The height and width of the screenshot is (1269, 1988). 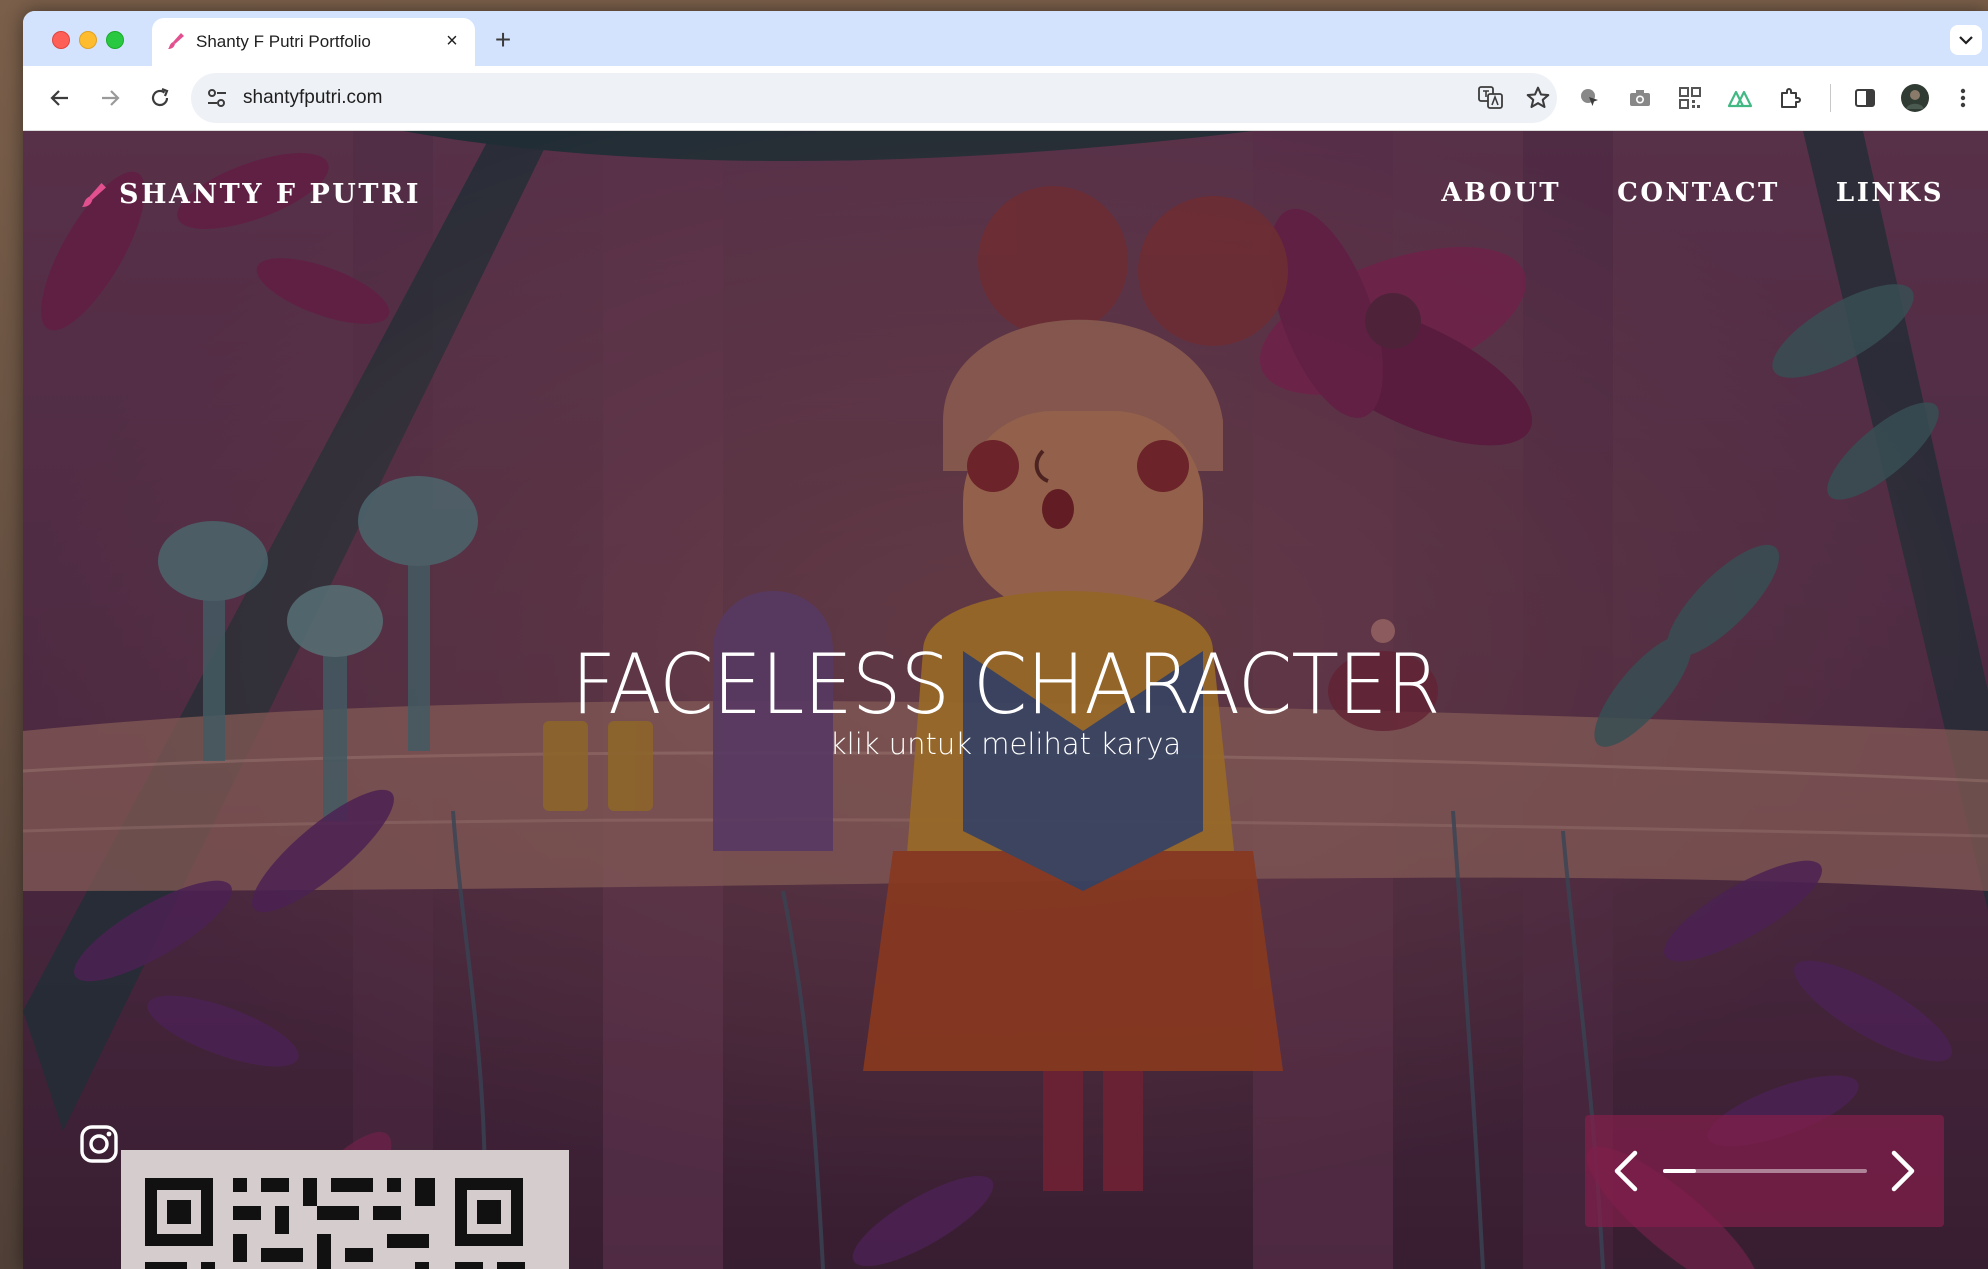 I want to click on toolbar-divider, so click(x=1830, y=98).